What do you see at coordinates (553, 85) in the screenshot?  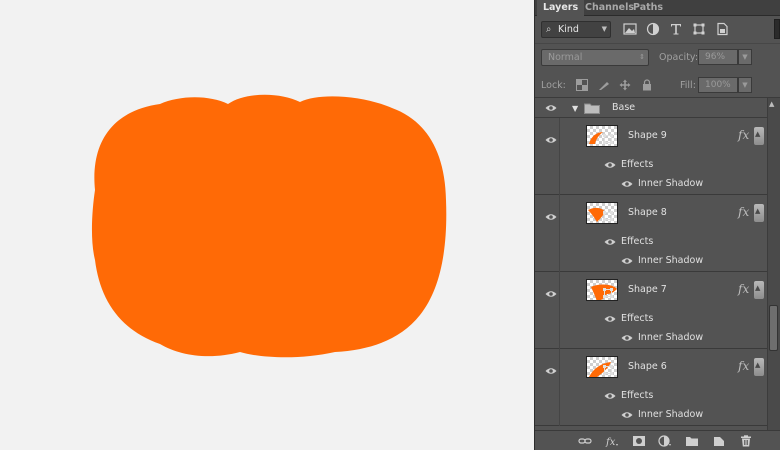 I see `lock-label: Lock:` at bounding box center [553, 85].